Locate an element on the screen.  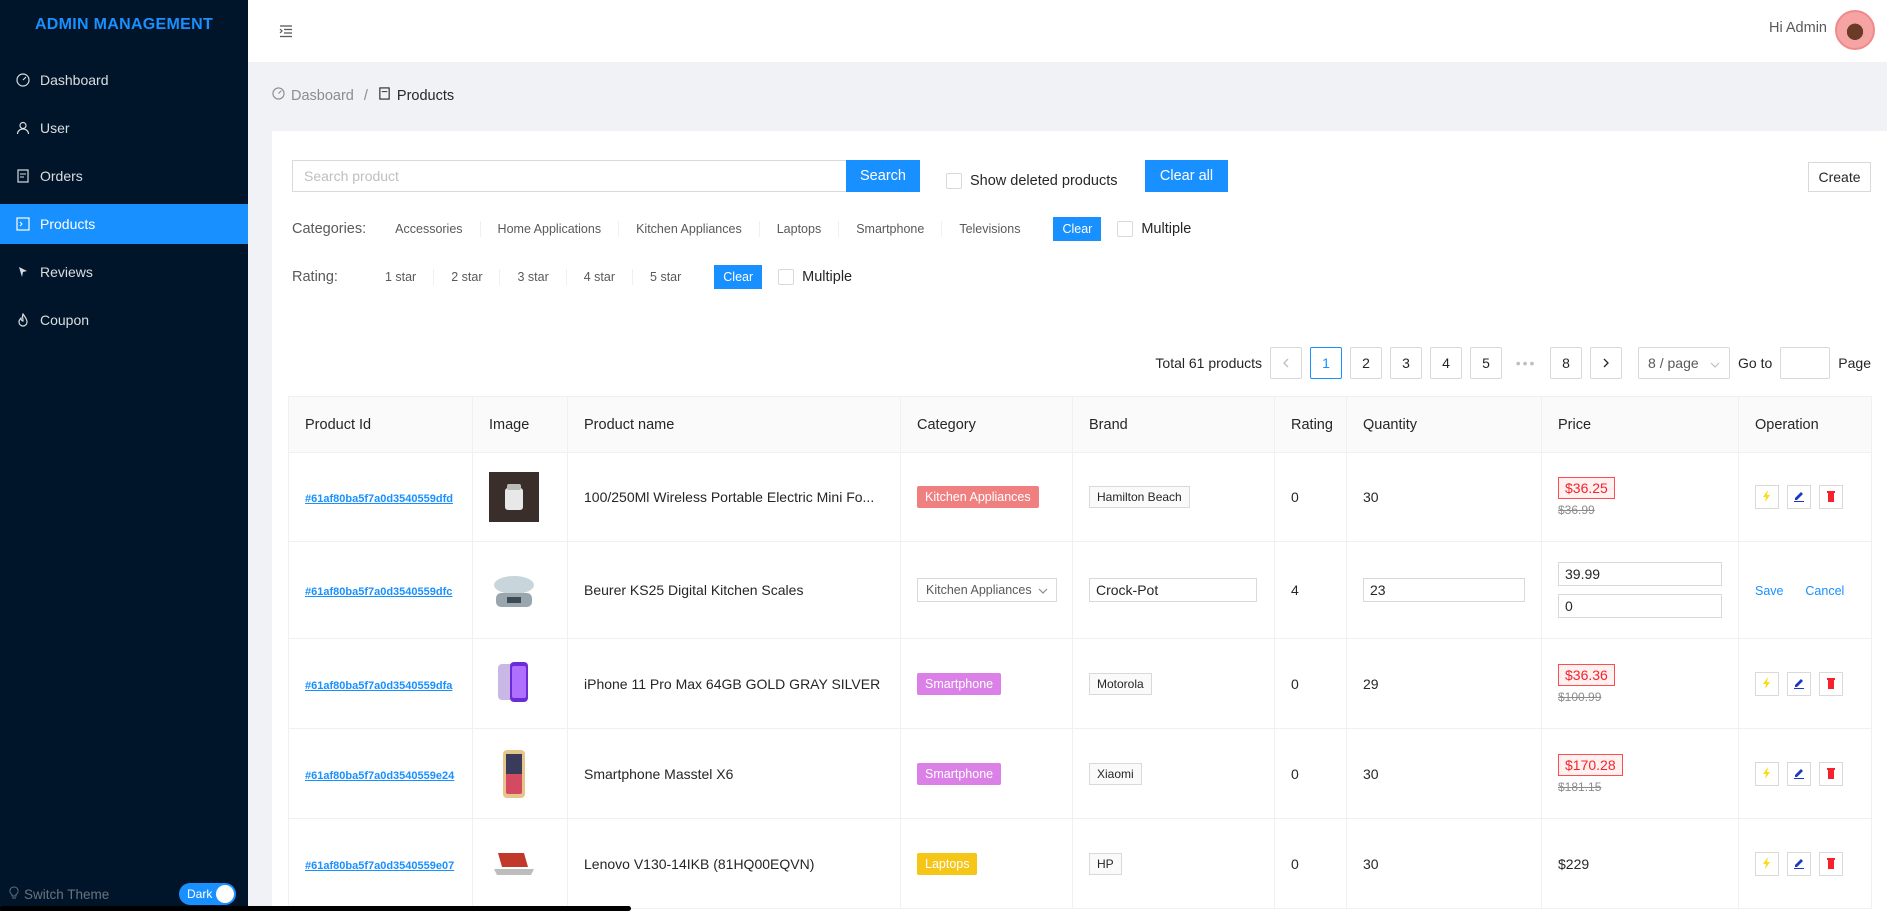
theme-toggle: Dark is located at coordinates (207, 894).